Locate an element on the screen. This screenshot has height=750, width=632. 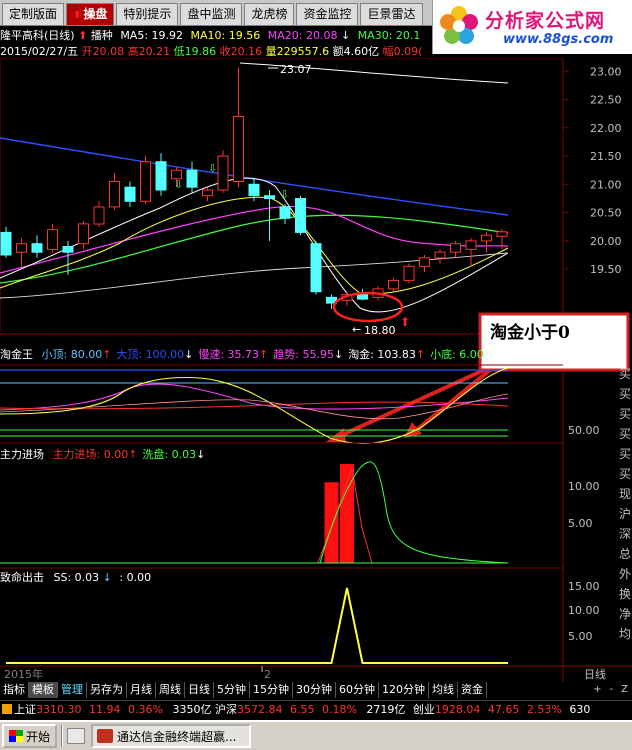
zhuli-axis-5: 5.00 is located at coordinates (580, 523).